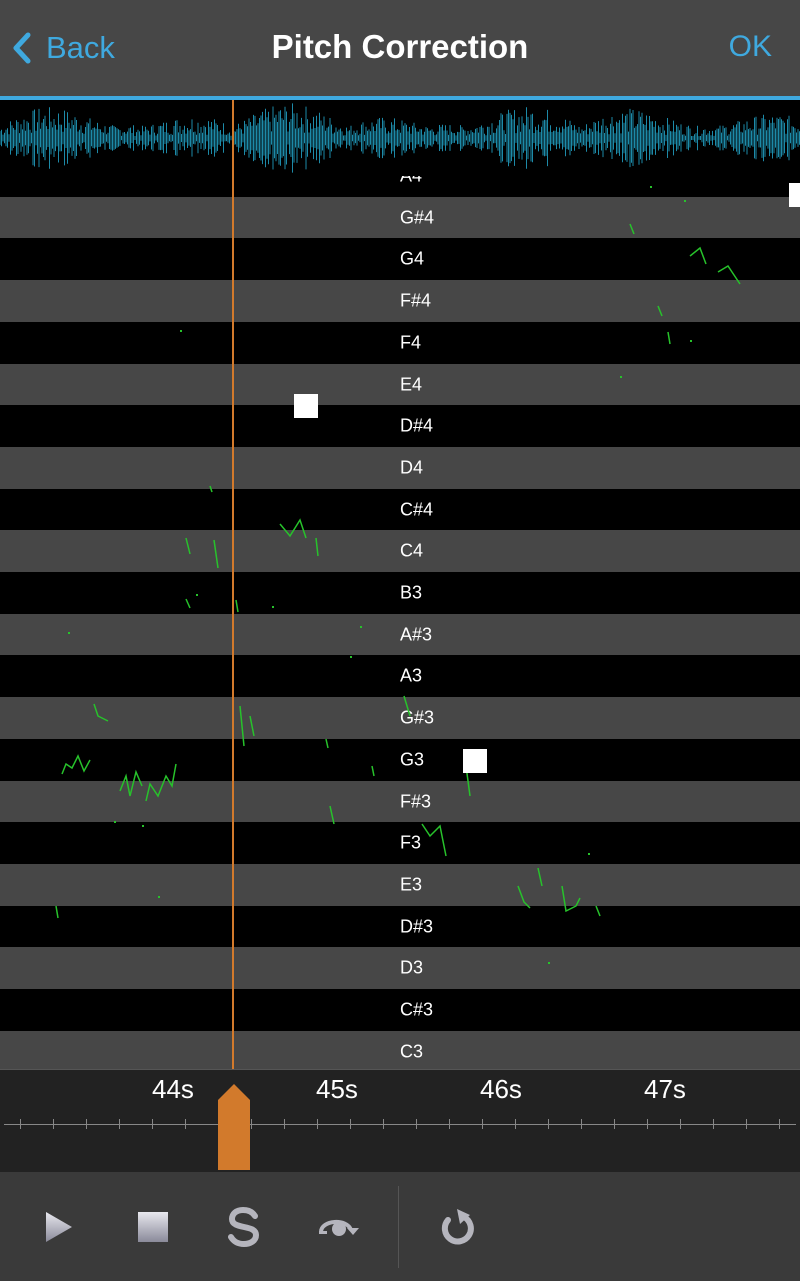 This screenshot has width=800, height=1281. I want to click on time-label: 44s, so click(173, 1089).